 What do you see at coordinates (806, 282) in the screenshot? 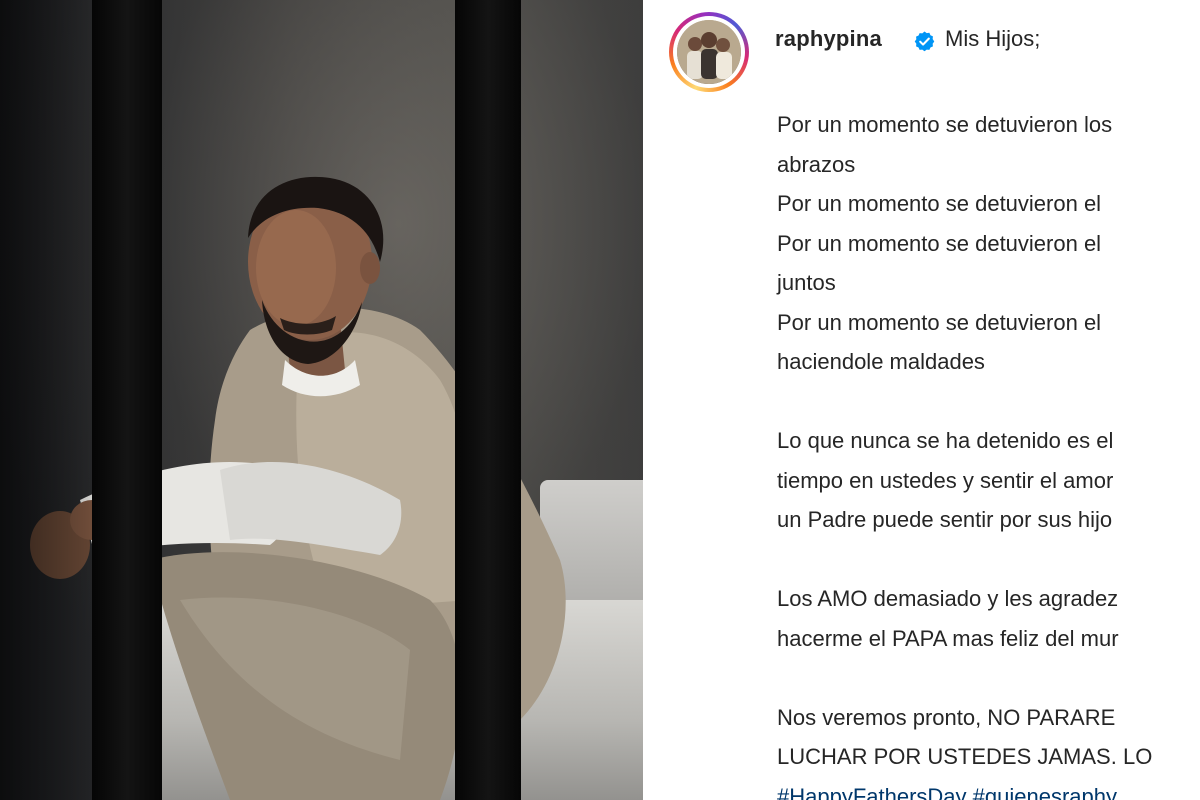
I see `caption-line: juntos` at bounding box center [806, 282].